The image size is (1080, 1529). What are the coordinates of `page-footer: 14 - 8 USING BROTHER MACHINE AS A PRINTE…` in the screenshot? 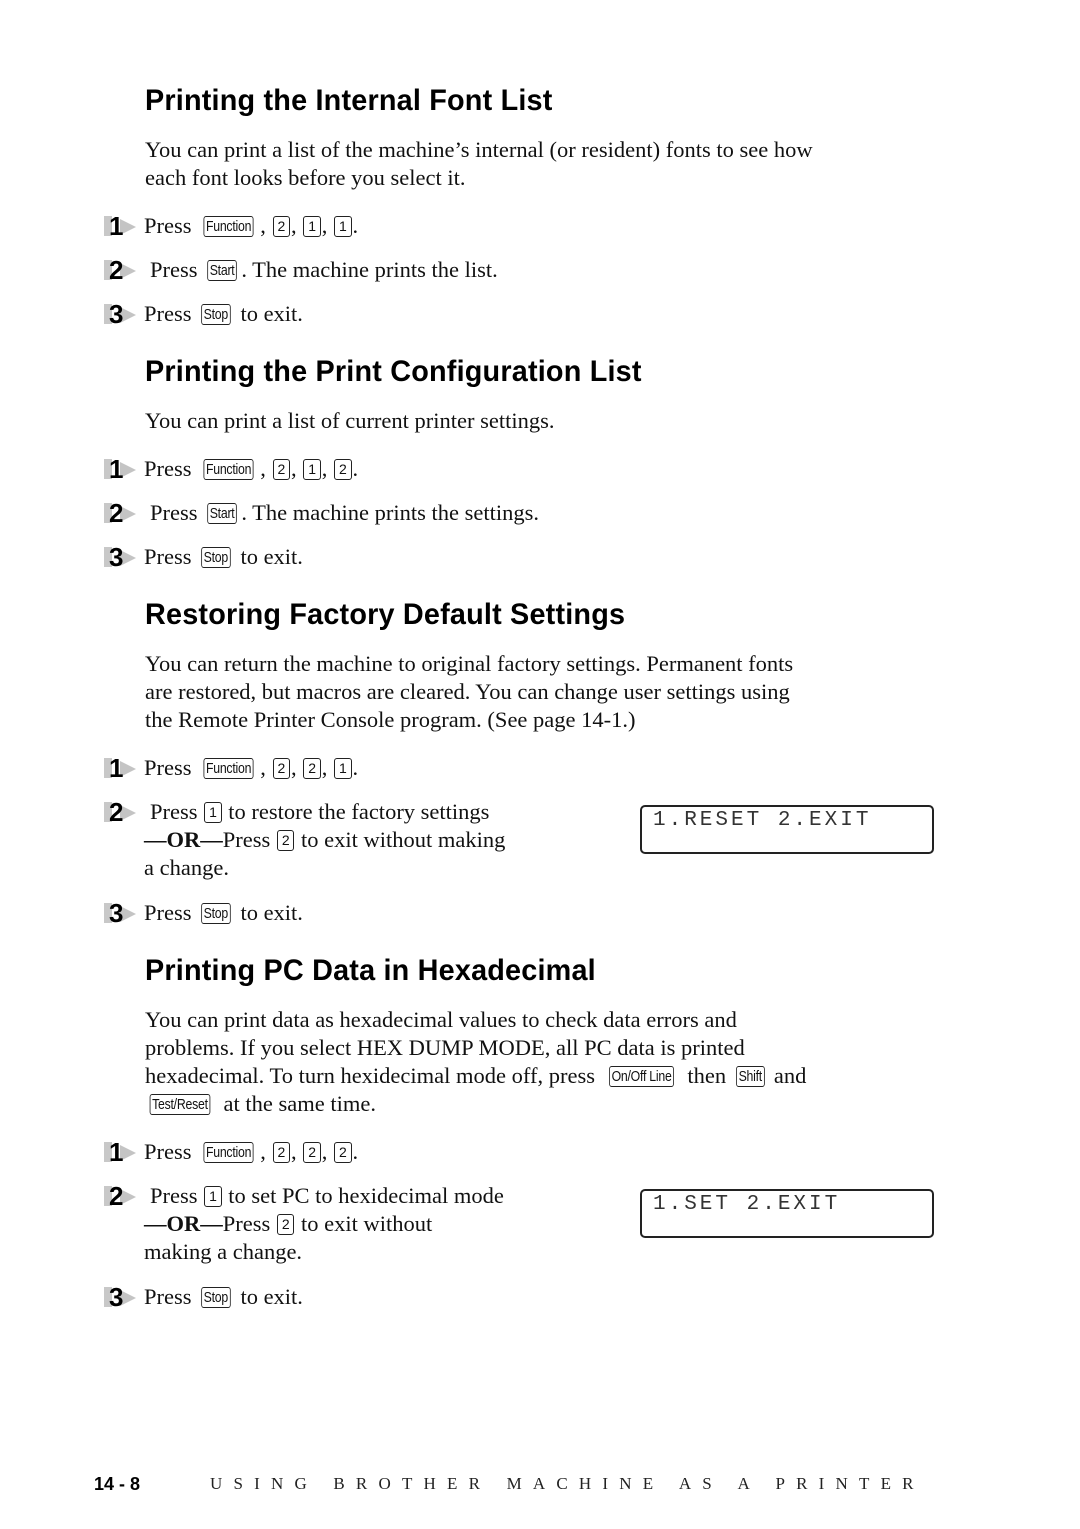 It's located at (544, 1486).